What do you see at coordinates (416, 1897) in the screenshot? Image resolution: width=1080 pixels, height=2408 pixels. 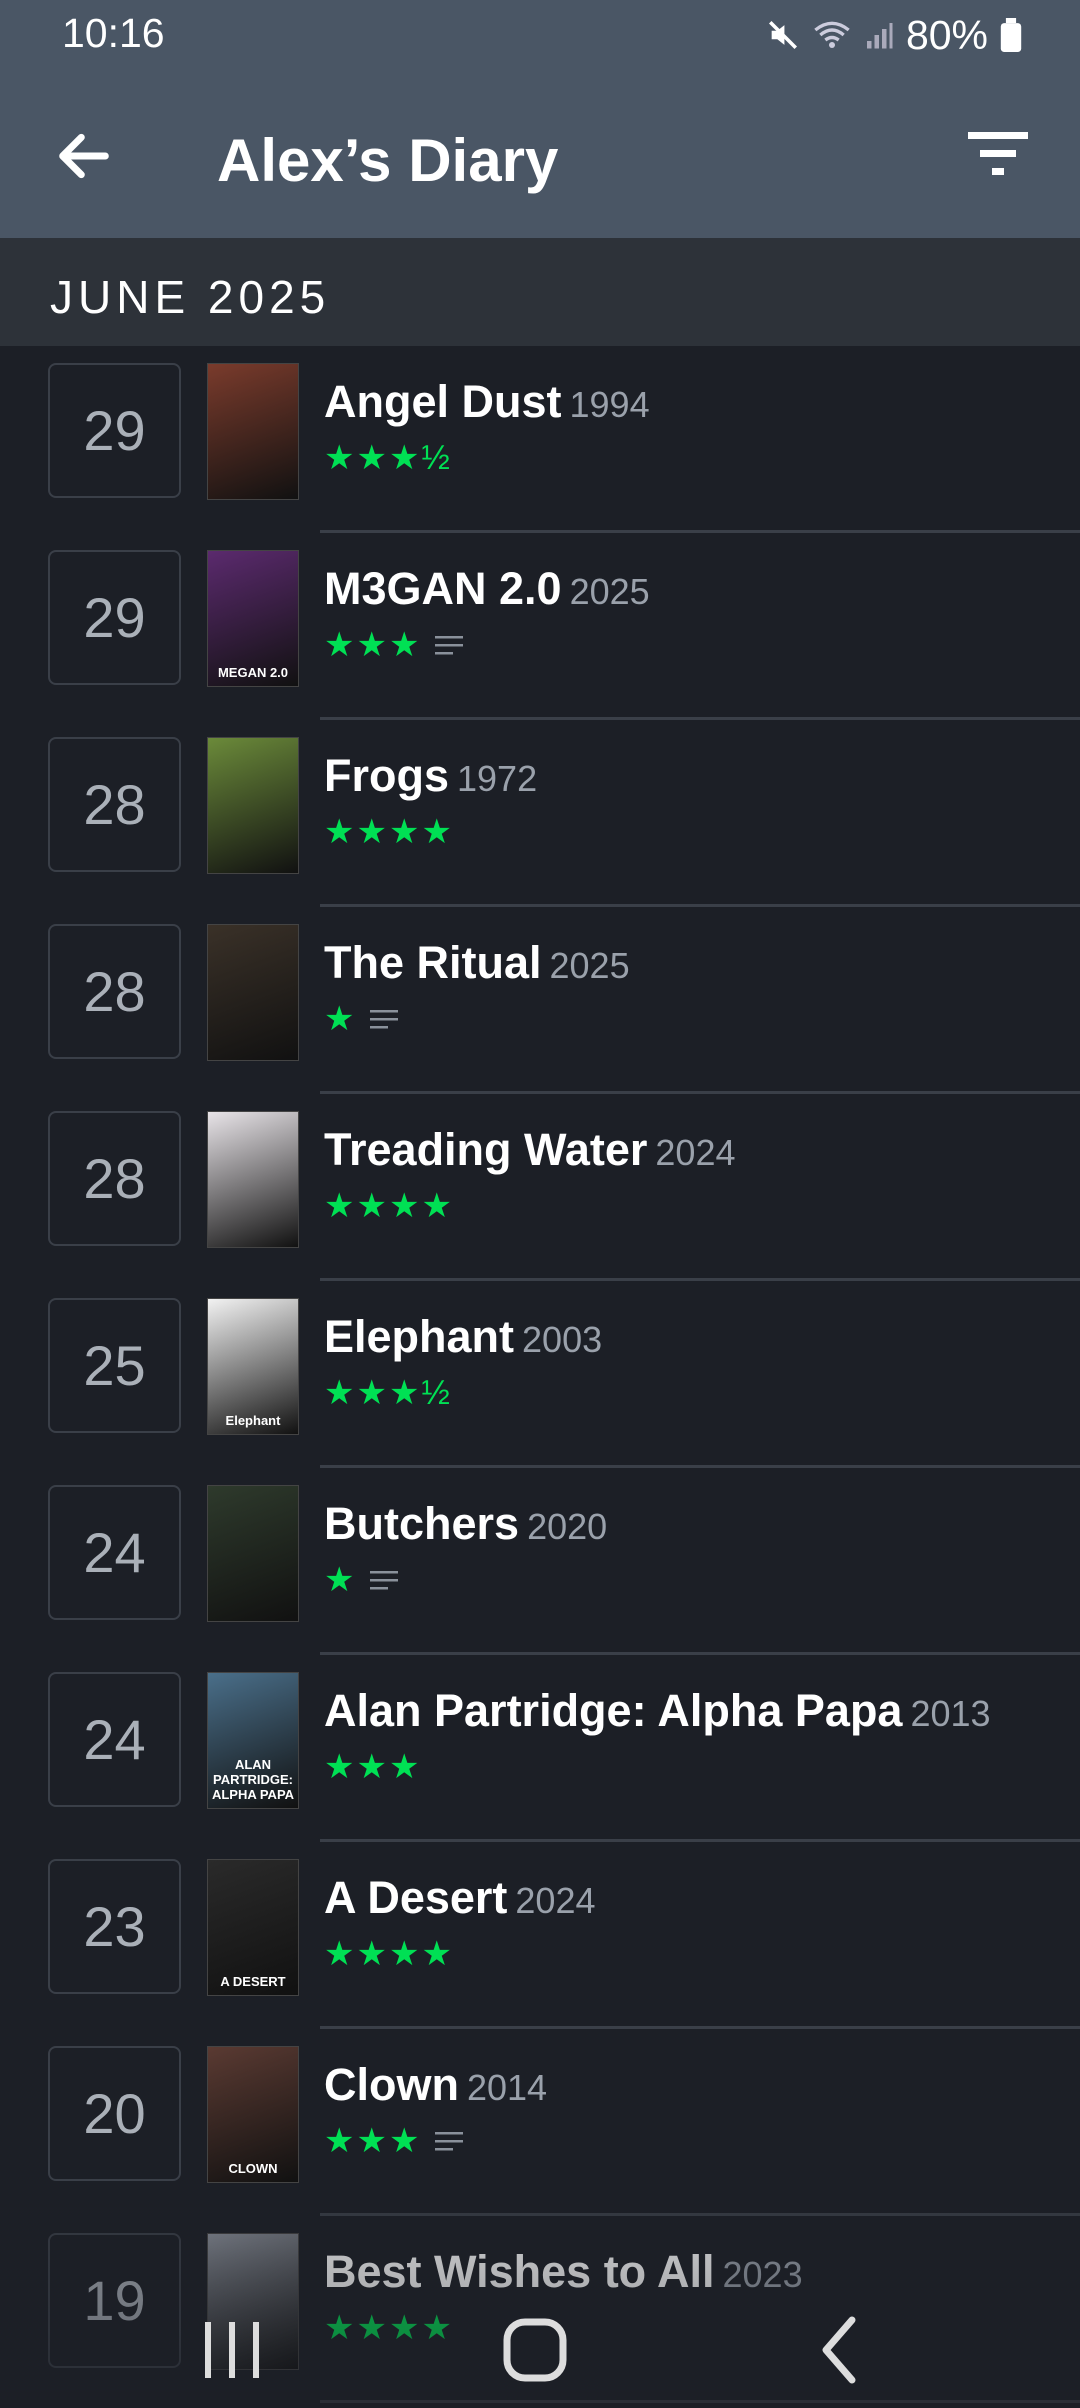 I see `film-title: A Desert` at bounding box center [416, 1897].